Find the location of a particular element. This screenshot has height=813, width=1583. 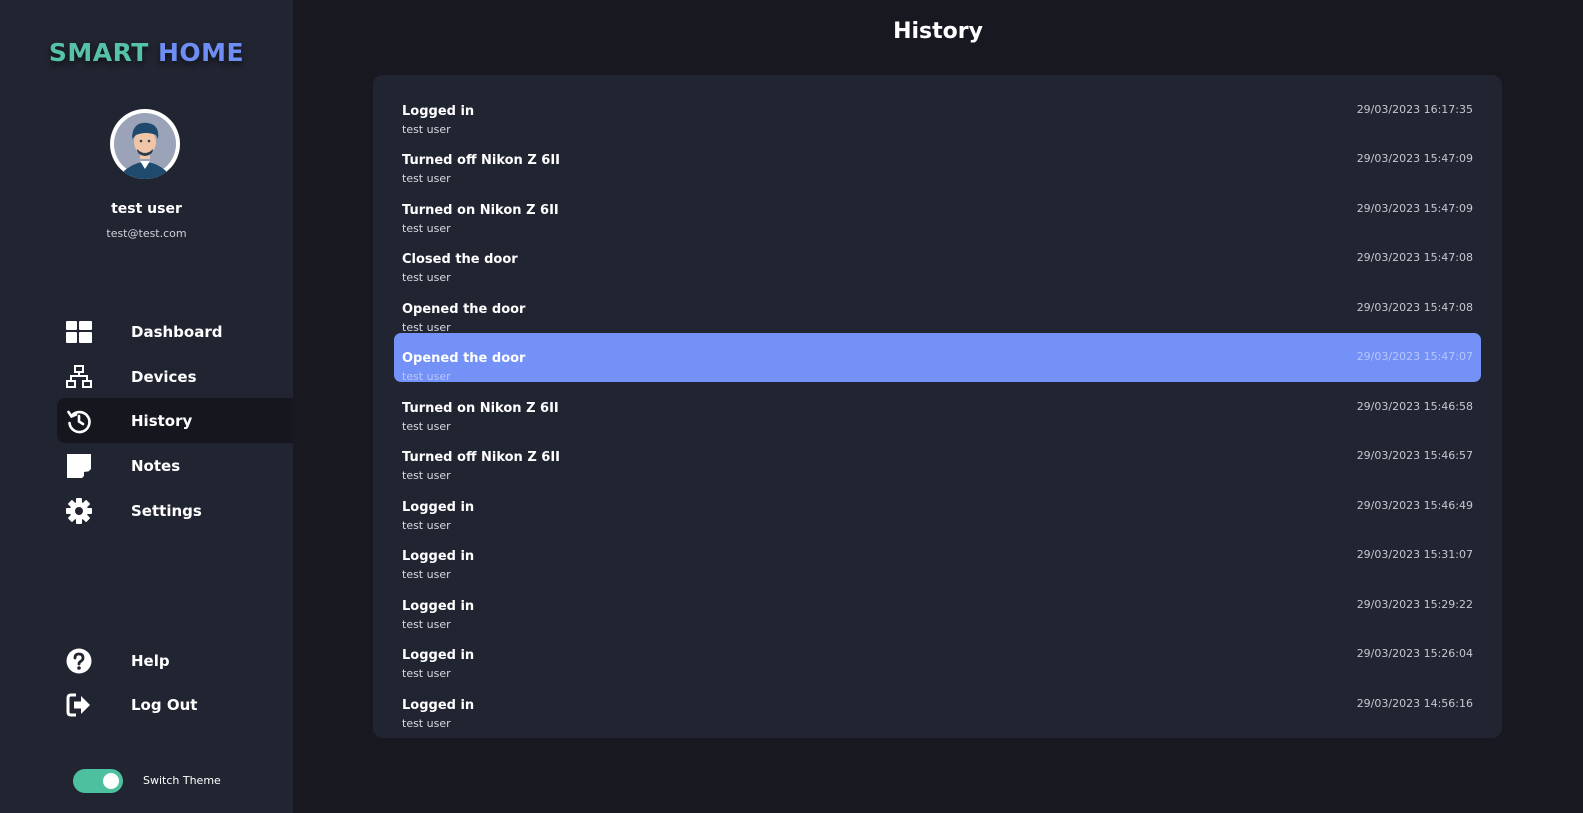

history-timestamp: 29/03/2023 15:46:58 is located at coordinates (1414, 406).